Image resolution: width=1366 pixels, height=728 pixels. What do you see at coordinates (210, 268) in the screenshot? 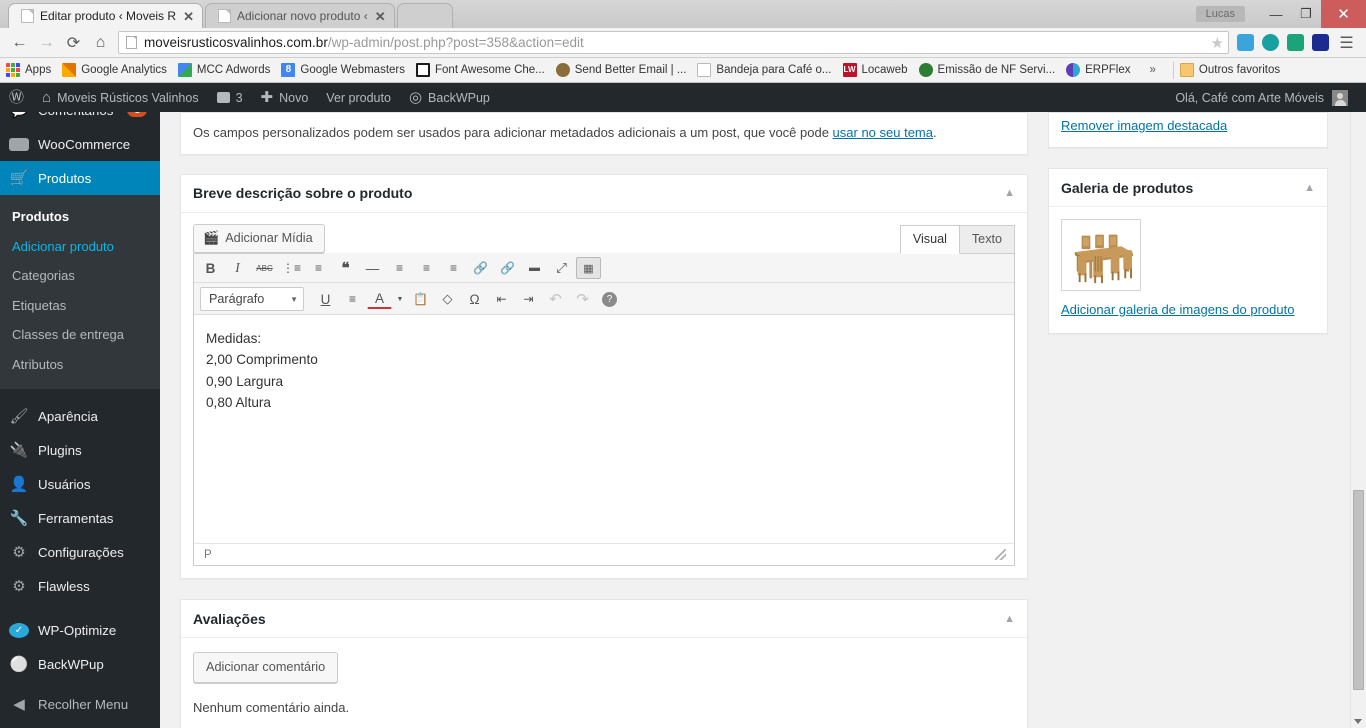
I see `bold-icon: B` at bounding box center [210, 268].